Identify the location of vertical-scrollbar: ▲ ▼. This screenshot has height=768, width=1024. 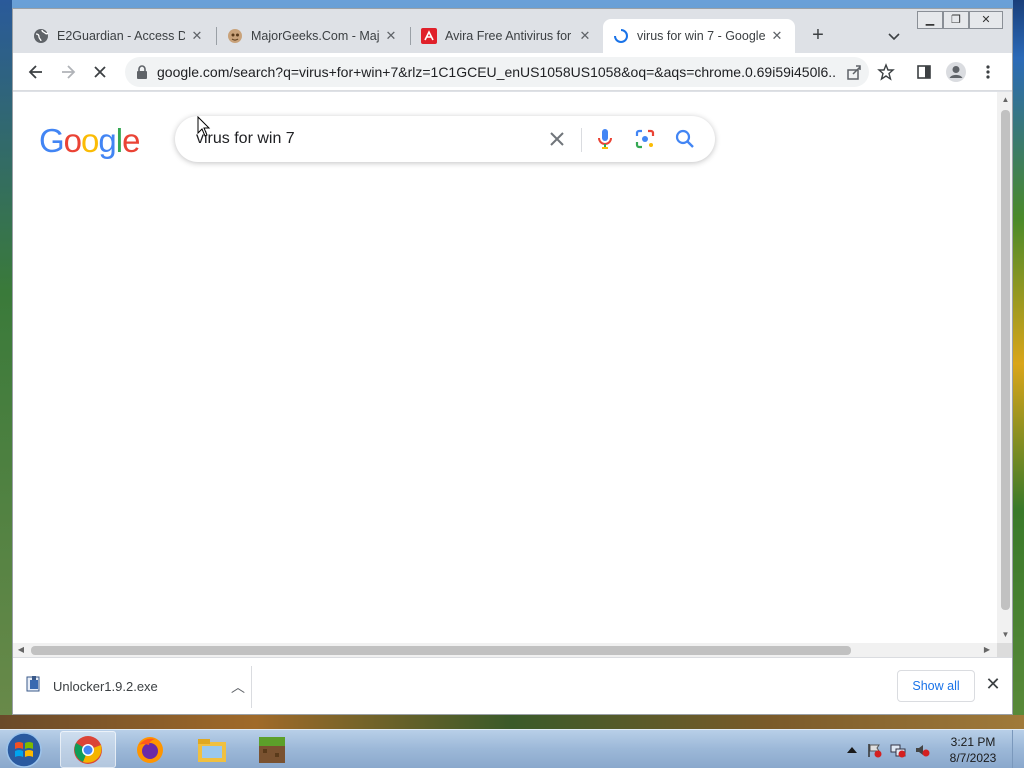
(1004, 367).